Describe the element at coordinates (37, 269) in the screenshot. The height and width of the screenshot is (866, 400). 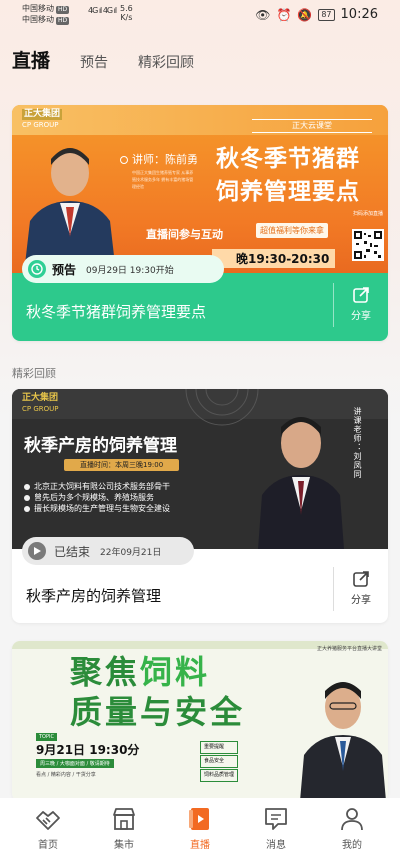
I see `clock-icon` at that location.